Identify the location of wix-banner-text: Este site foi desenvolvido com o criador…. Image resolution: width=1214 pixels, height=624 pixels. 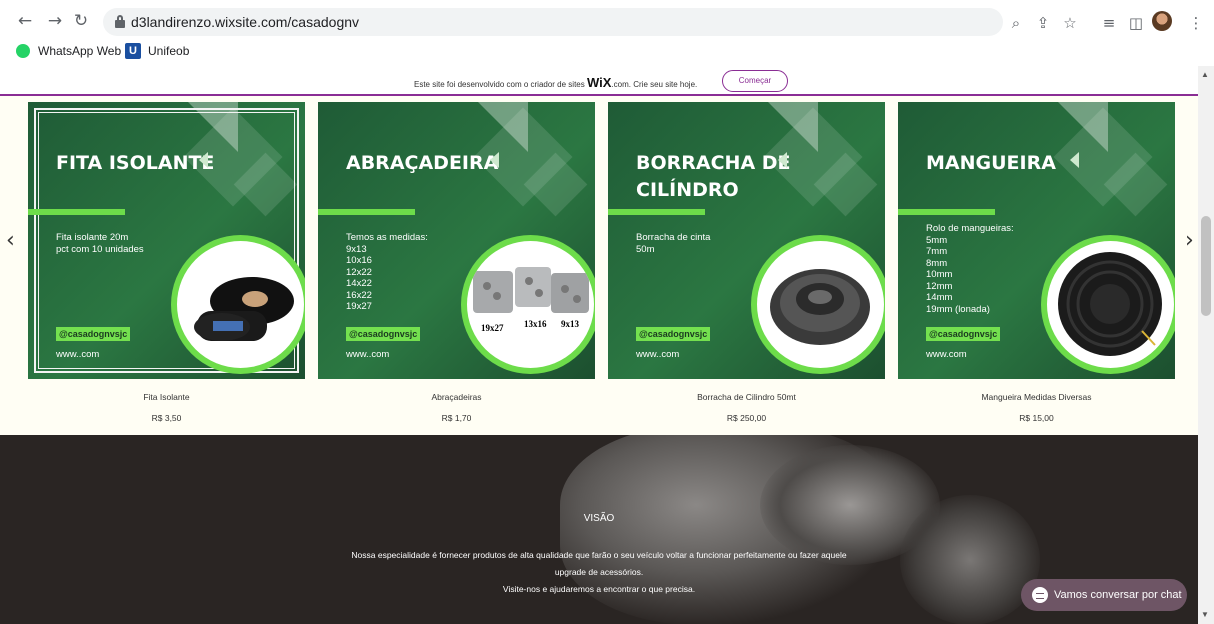
(555, 82).